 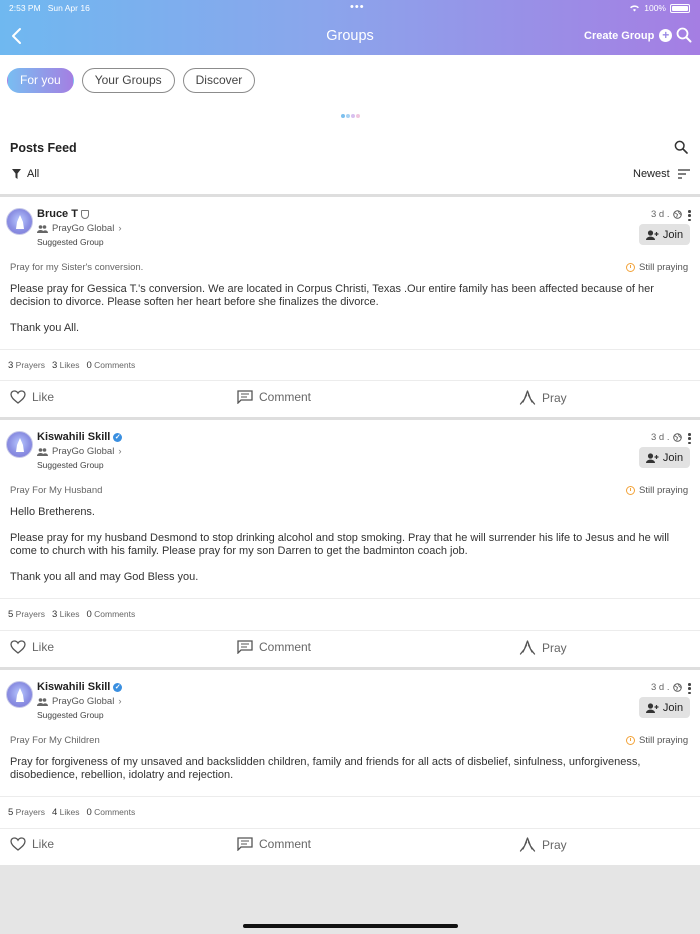 I want to click on loading-indicator, so click(x=350, y=116).